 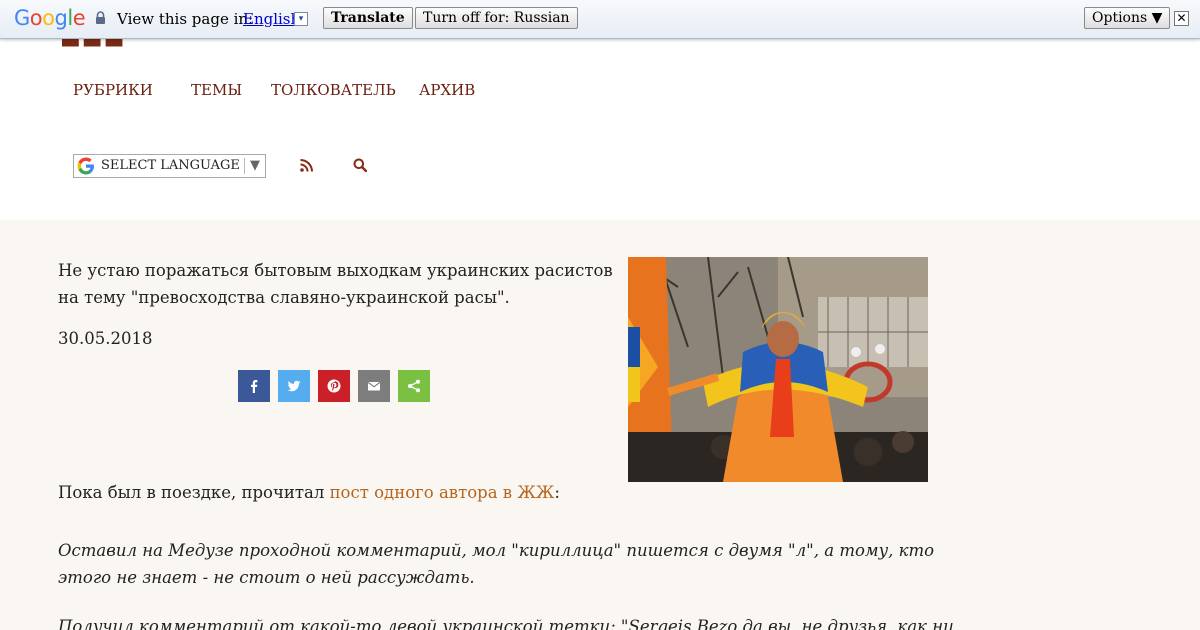 What do you see at coordinates (271, 19) in the screenshot?
I see `target-language-link: English` at bounding box center [271, 19].